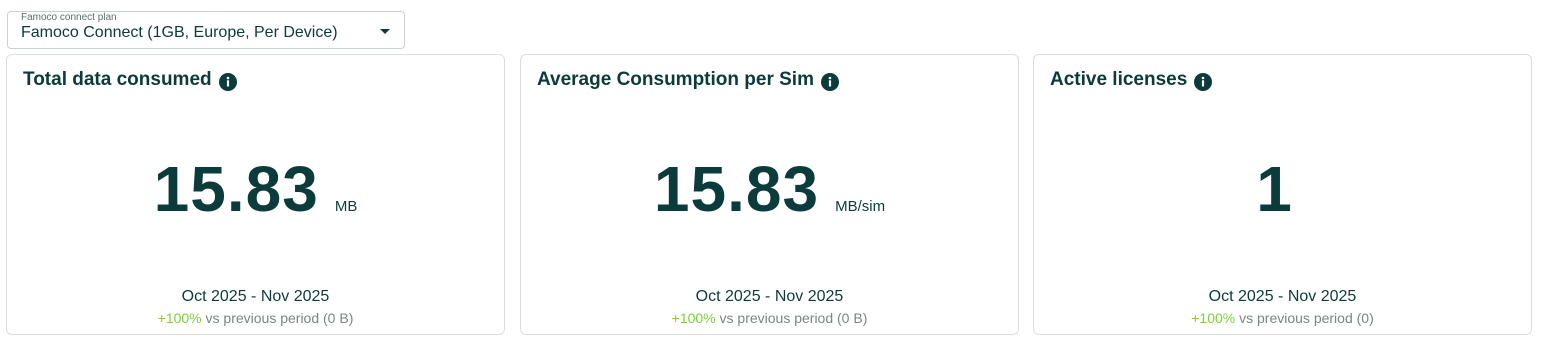  What do you see at coordinates (179, 32) in the screenshot?
I see `plan-select-value: Famoco Connect (1GB, Europe, Per Device)` at bounding box center [179, 32].